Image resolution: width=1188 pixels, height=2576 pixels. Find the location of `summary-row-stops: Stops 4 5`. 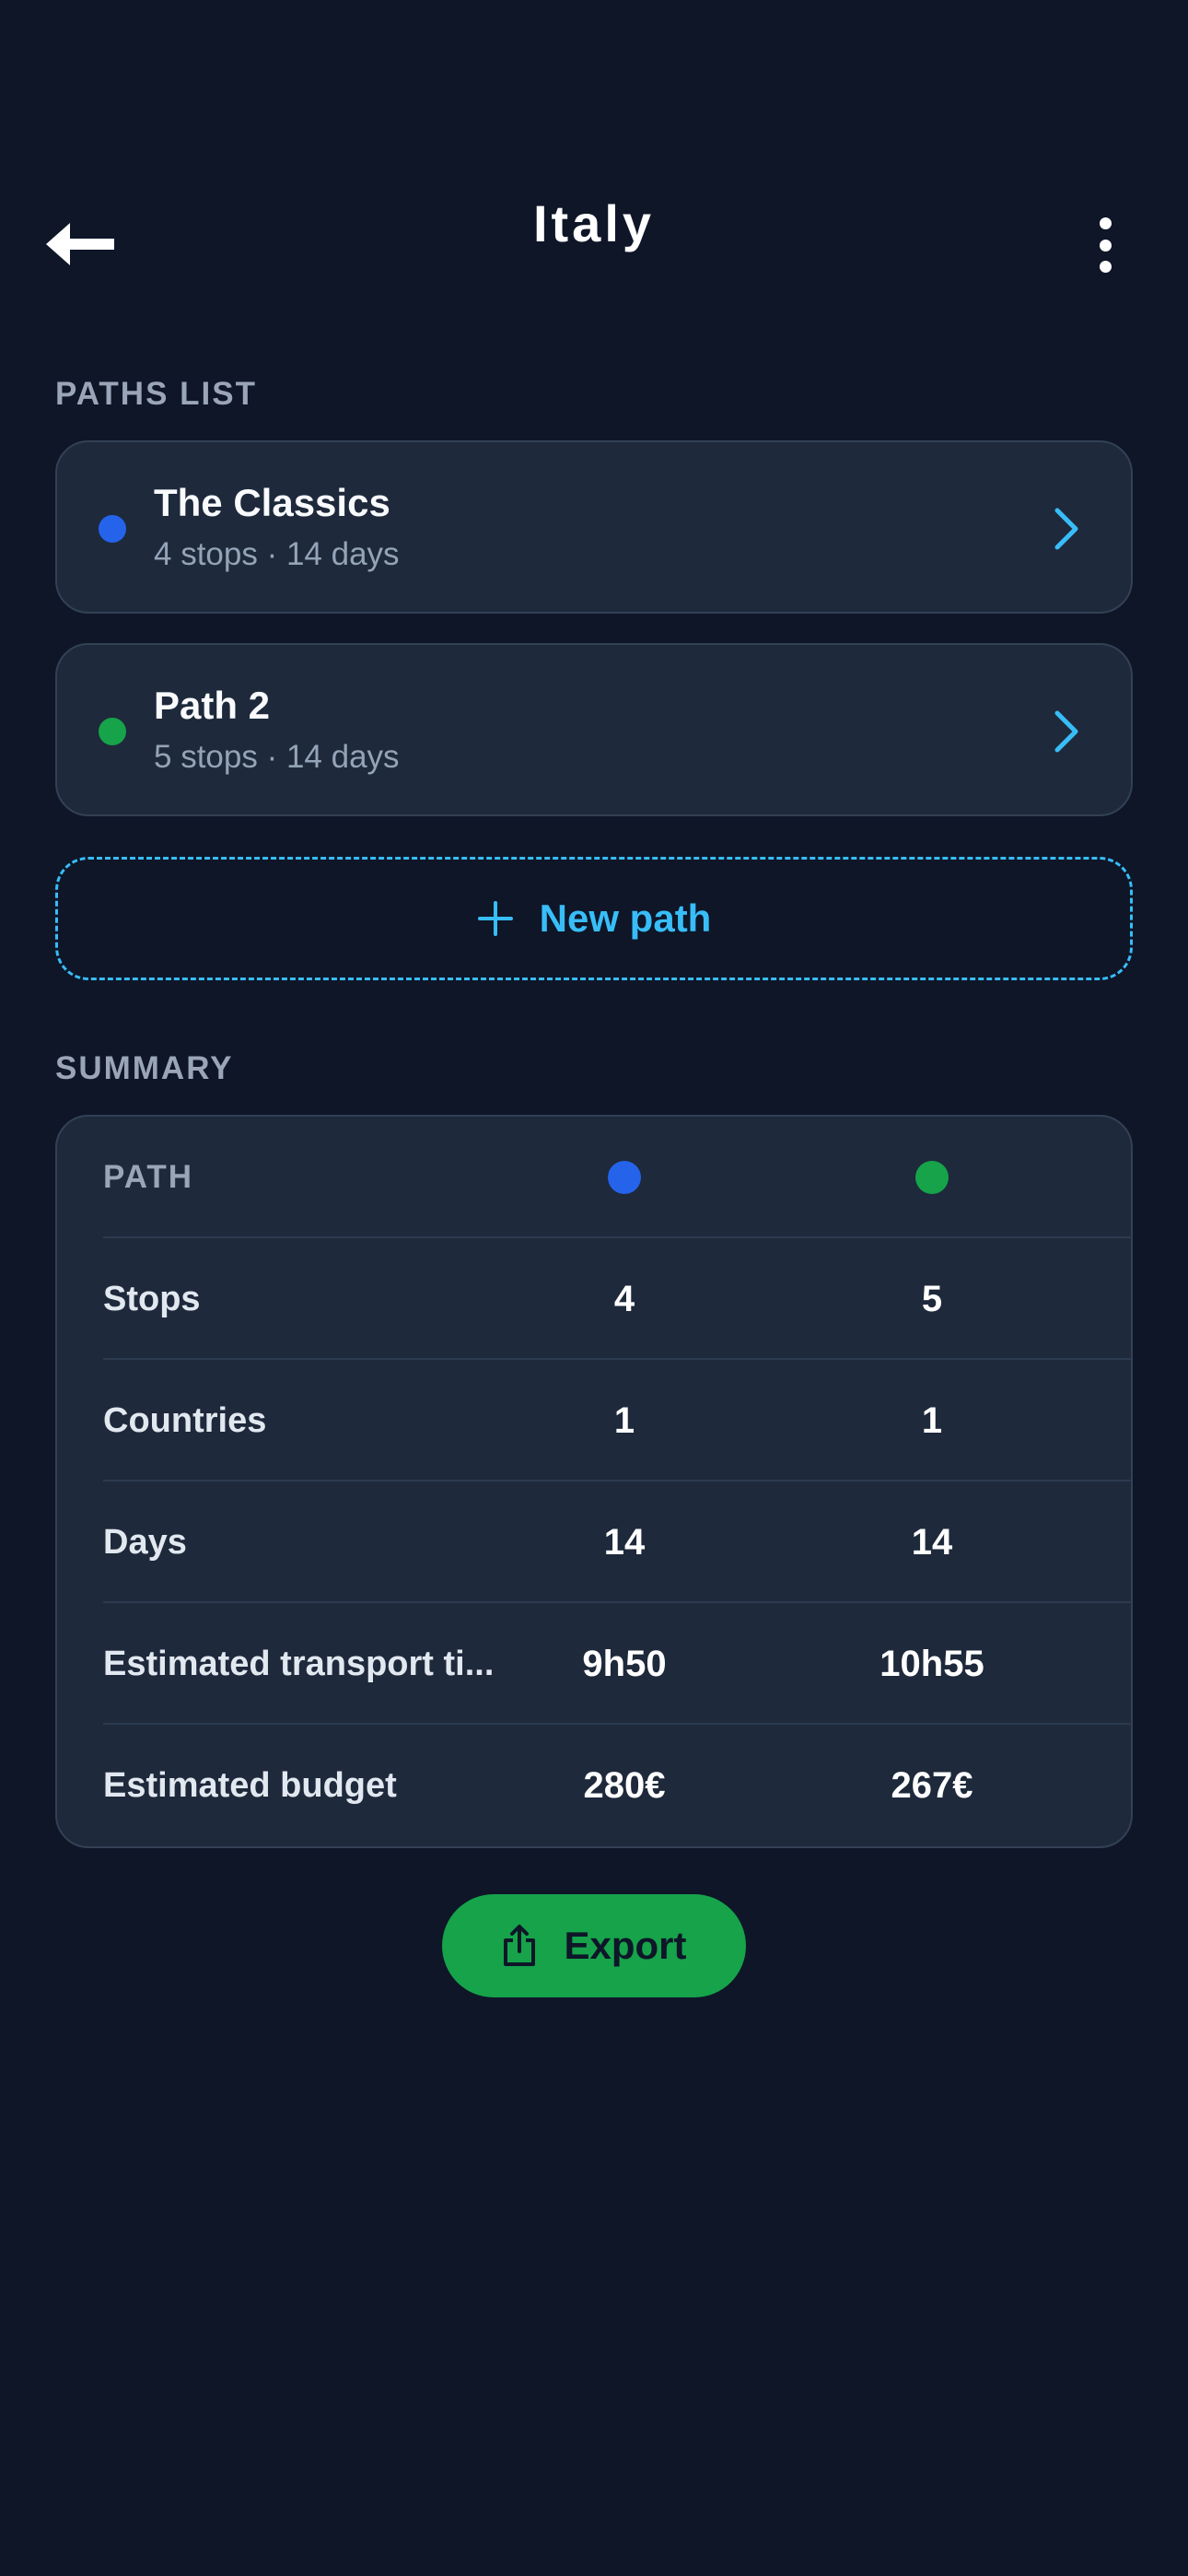

summary-row-stops: Stops 4 5 is located at coordinates (594, 1299).